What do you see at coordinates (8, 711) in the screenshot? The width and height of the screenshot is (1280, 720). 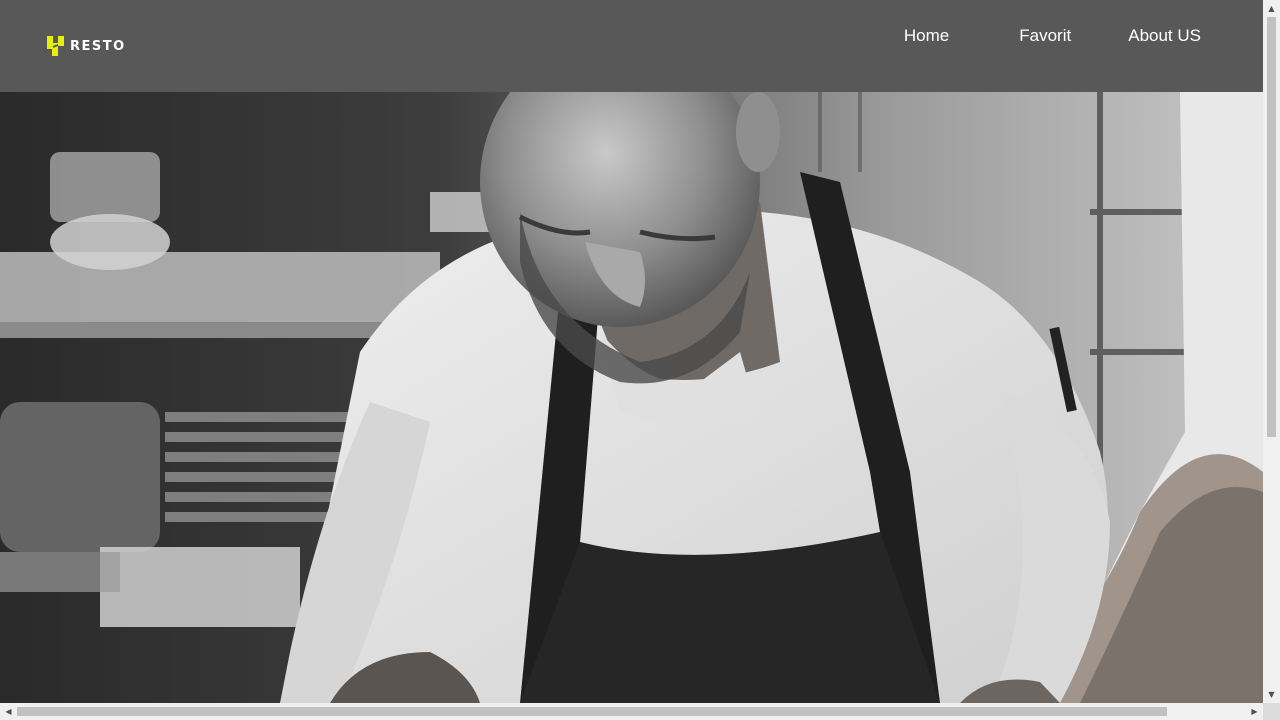 I see `scroll-left-arrow-icon: ◀` at bounding box center [8, 711].